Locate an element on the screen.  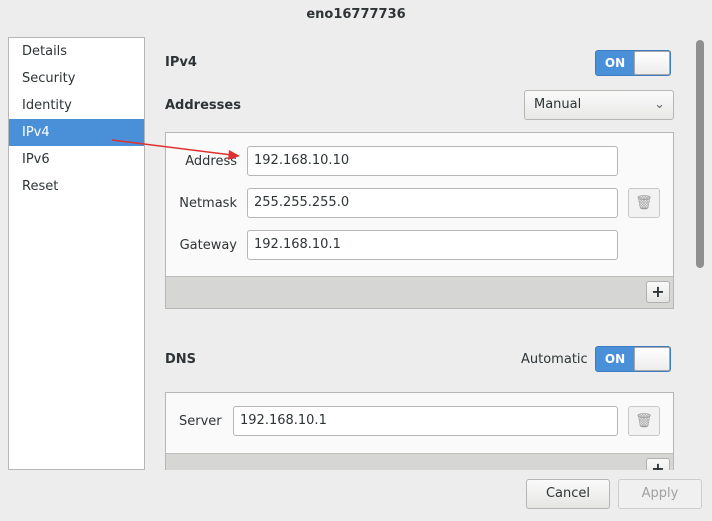
netmask-label: Netmask is located at coordinates (208, 203).